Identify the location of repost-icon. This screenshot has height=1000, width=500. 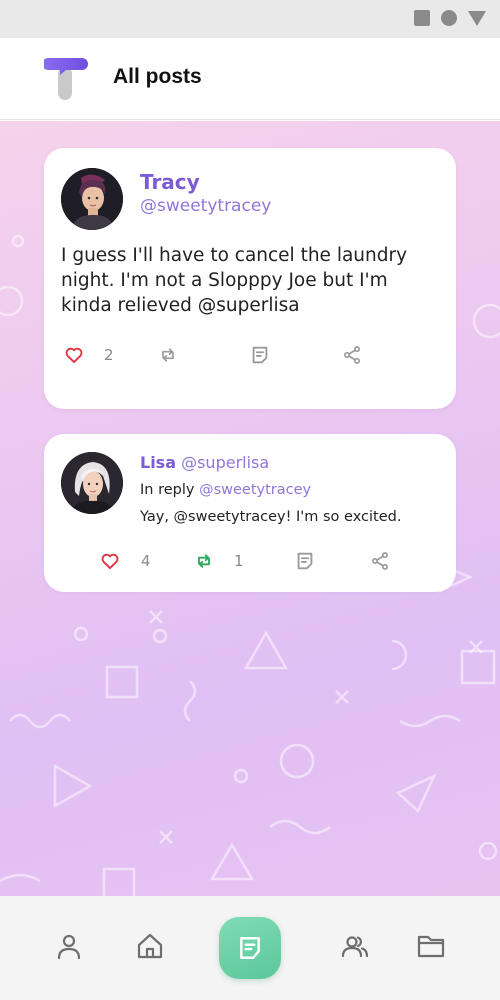
(168, 355).